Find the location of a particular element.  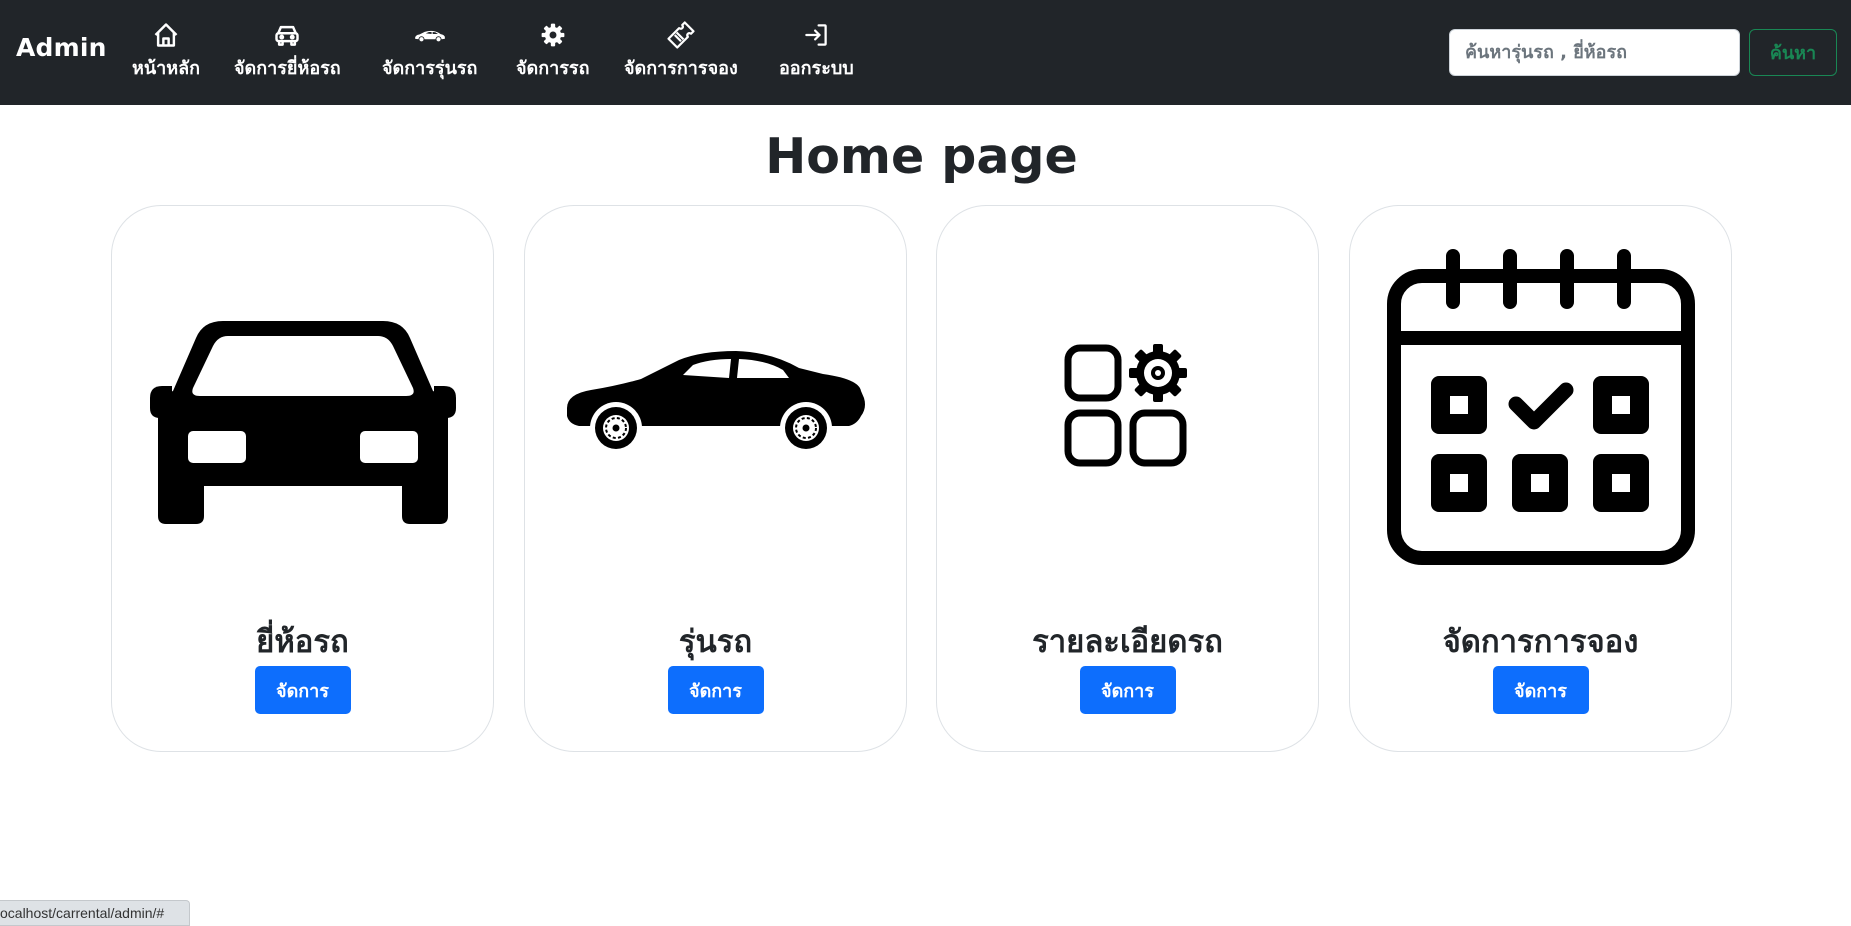

nav-label-brands: จัดการยี่ห้อรถ is located at coordinates (287, 68).